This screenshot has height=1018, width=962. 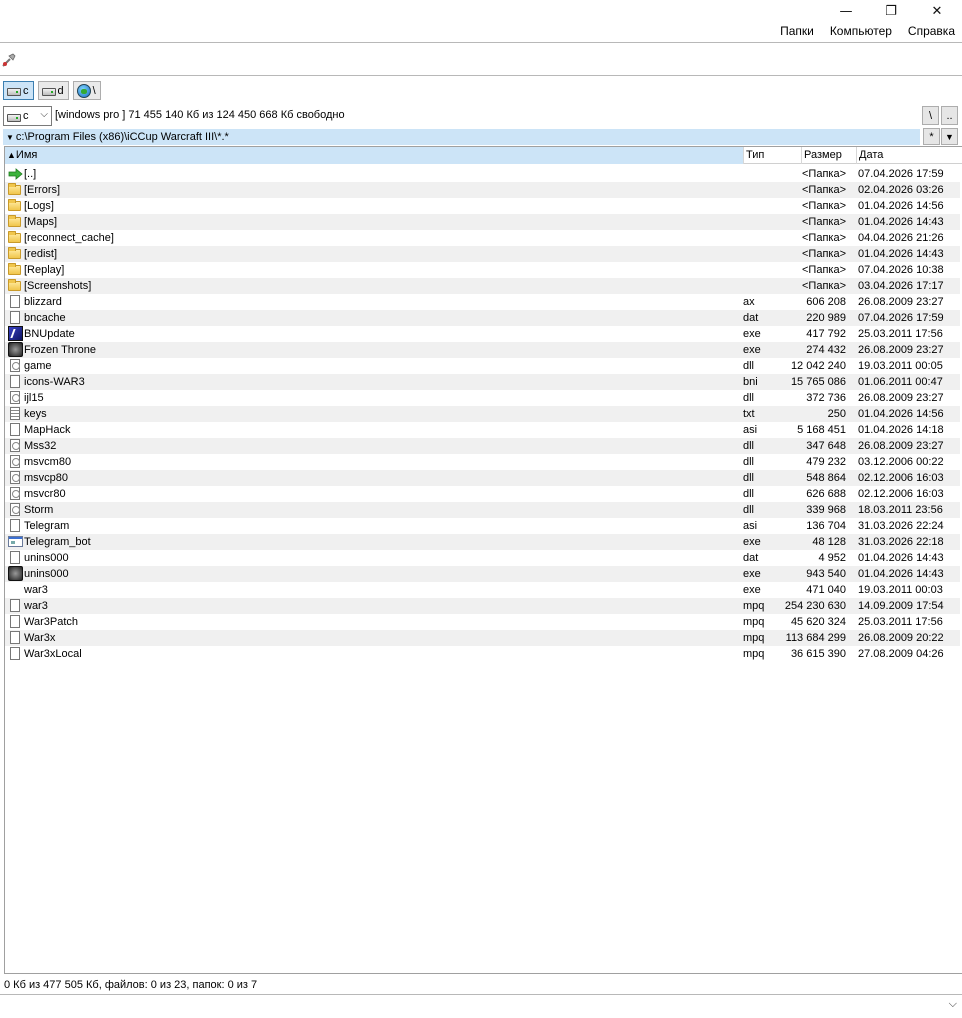 I want to click on file-date: 01.04.2026 14:18, so click(x=901, y=430).